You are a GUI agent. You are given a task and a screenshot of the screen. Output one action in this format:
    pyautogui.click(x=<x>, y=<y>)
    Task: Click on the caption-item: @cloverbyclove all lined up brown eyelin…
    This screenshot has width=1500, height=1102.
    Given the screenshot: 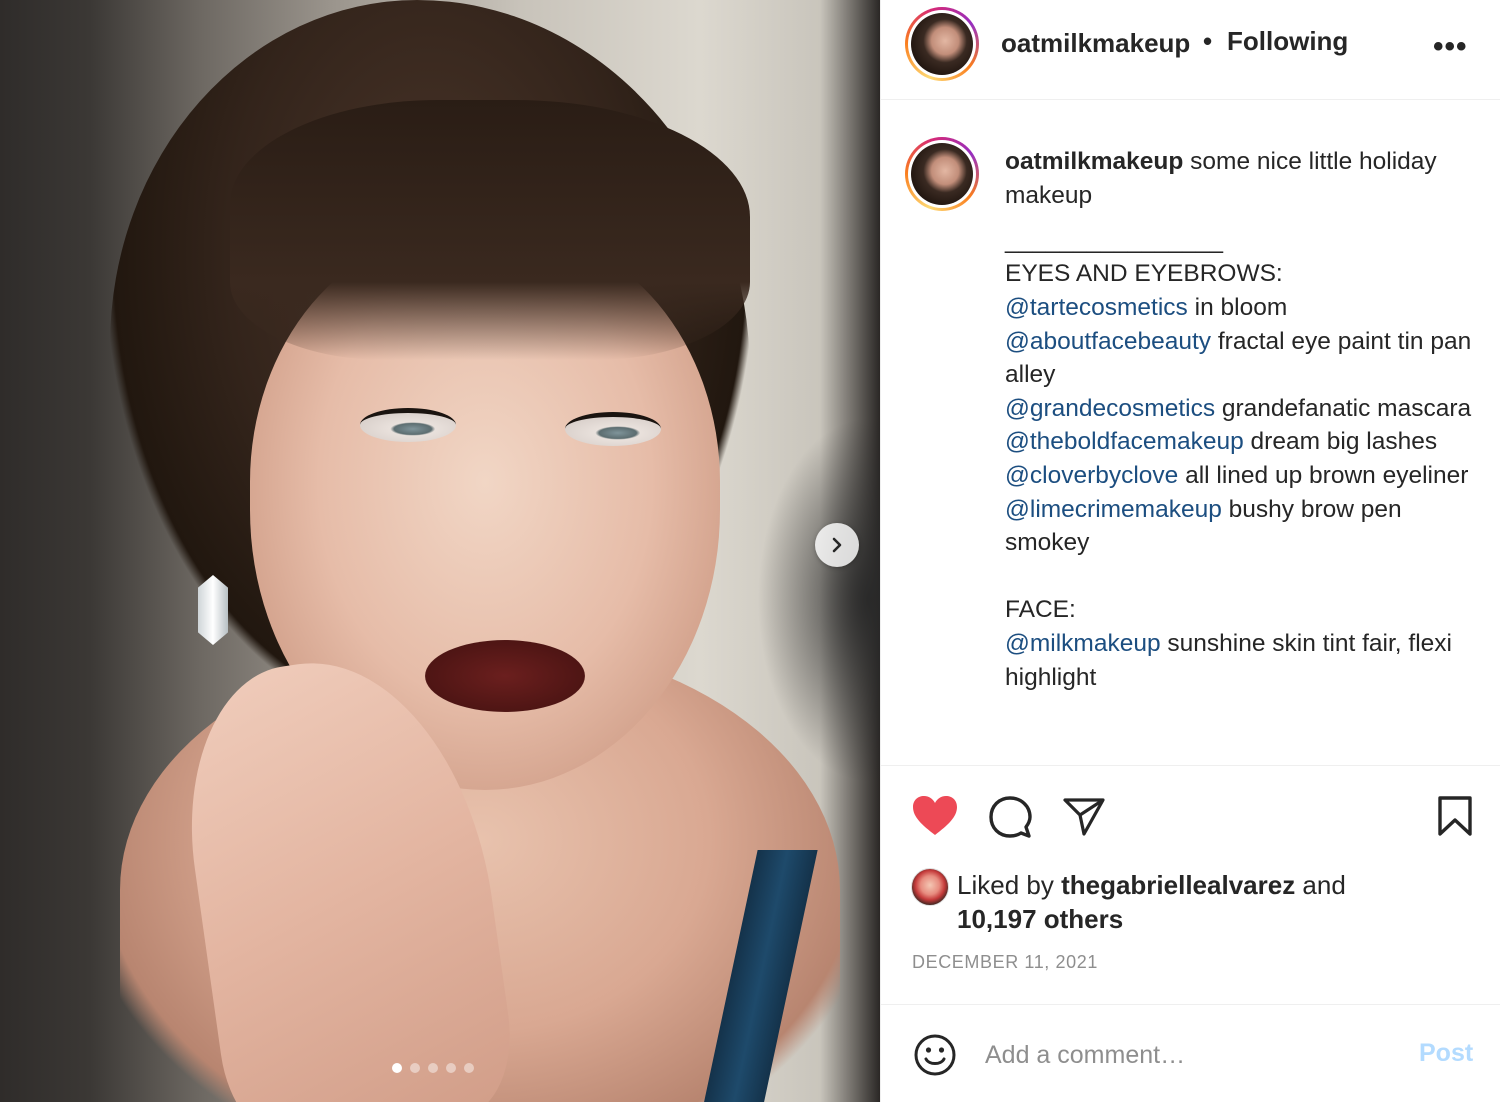 What is the action you would take?
    pyautogui.click(x=1243, y=476)
    